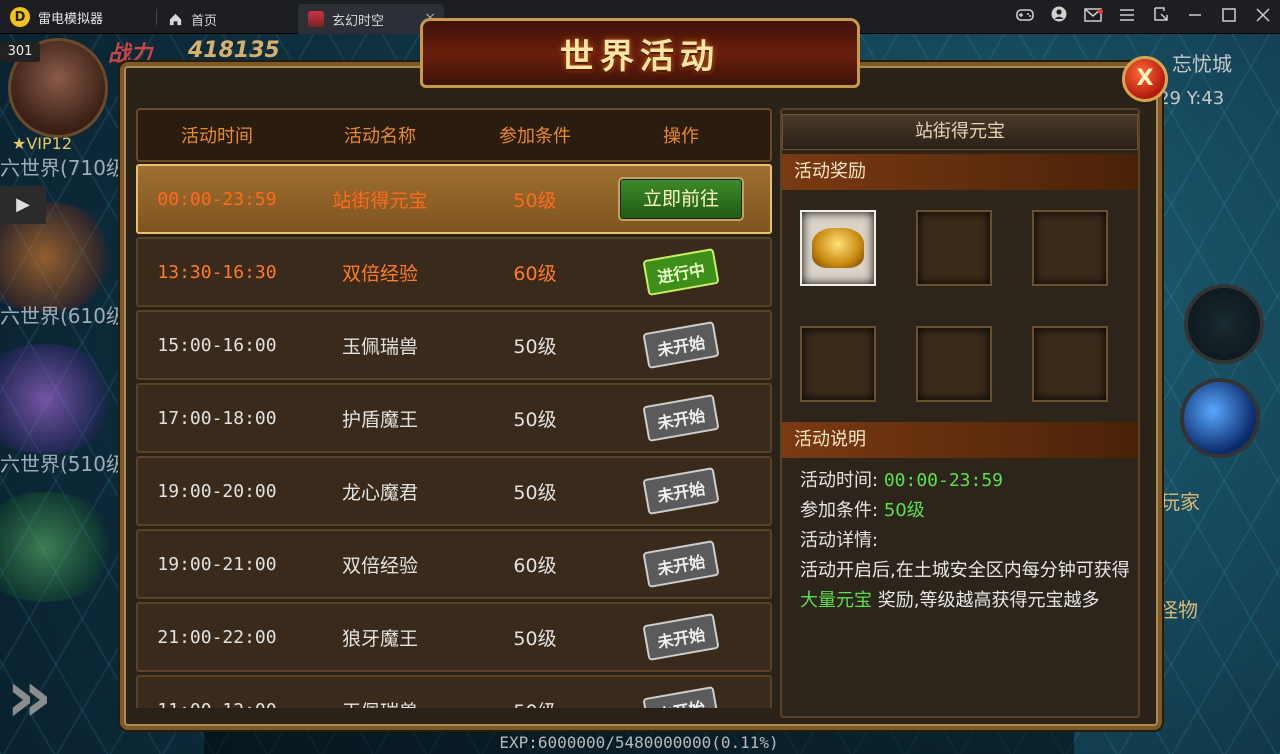 This screenshot has height=754, width=1280. What do you see at coordinates (380, 136) in the screenshot?
I see `column-header-name: 活动名称` at bounding box center [380, 136].